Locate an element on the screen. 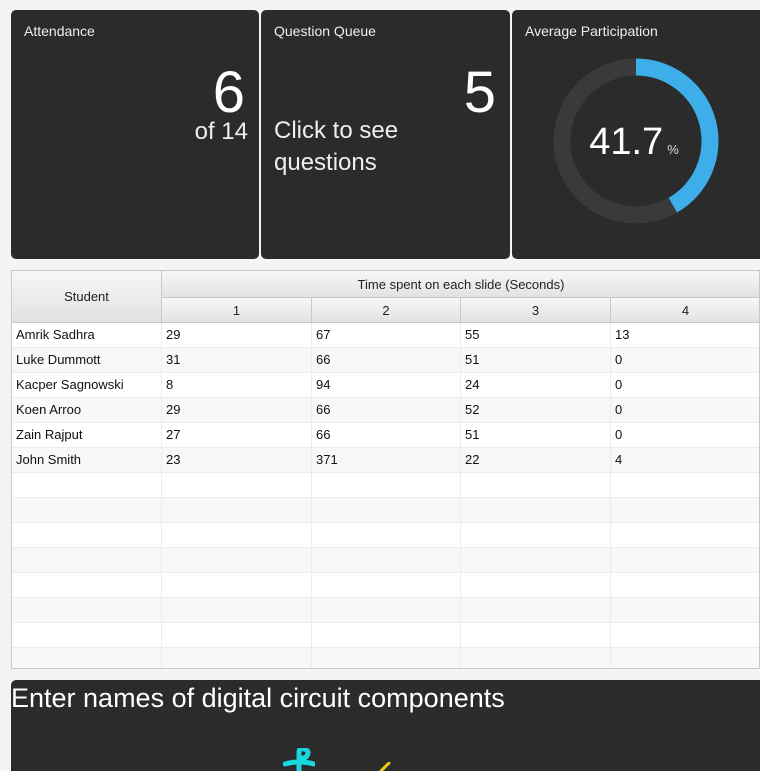  slide-time-group-header: Time spent on each slide (Seconds) is located at coordinates (460, 284).